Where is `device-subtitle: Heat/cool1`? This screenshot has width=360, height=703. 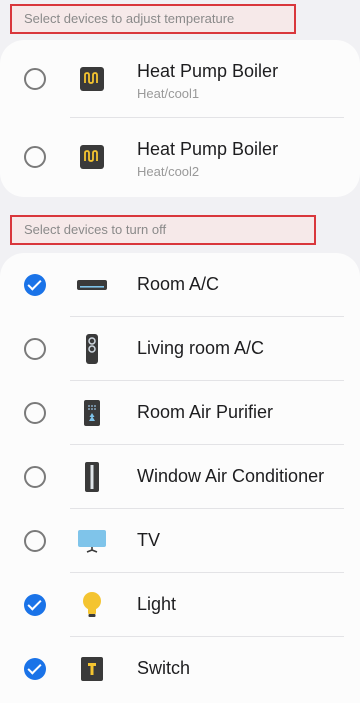
device-subtitle: Heat/cool1 is located at coordinates (168, 93).